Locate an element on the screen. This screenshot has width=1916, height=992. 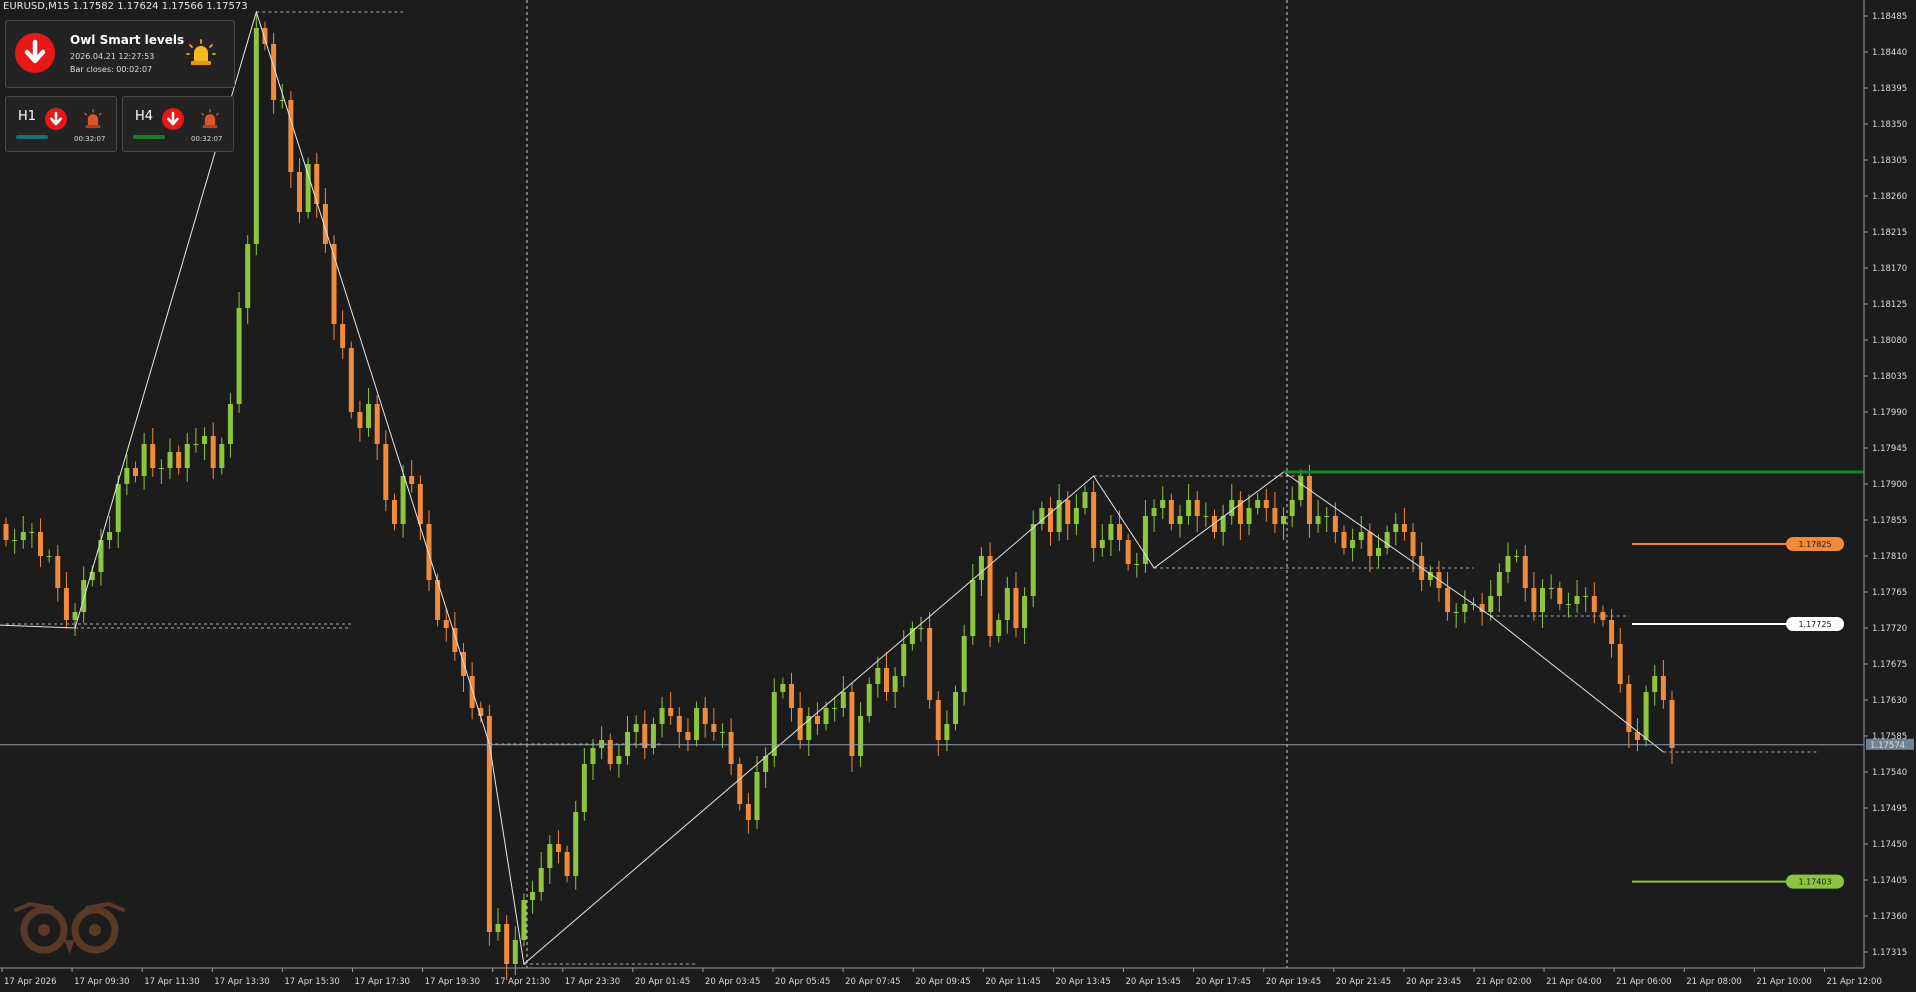
price-tick-label: 1.17405 is located at coordinates (1889, 881).